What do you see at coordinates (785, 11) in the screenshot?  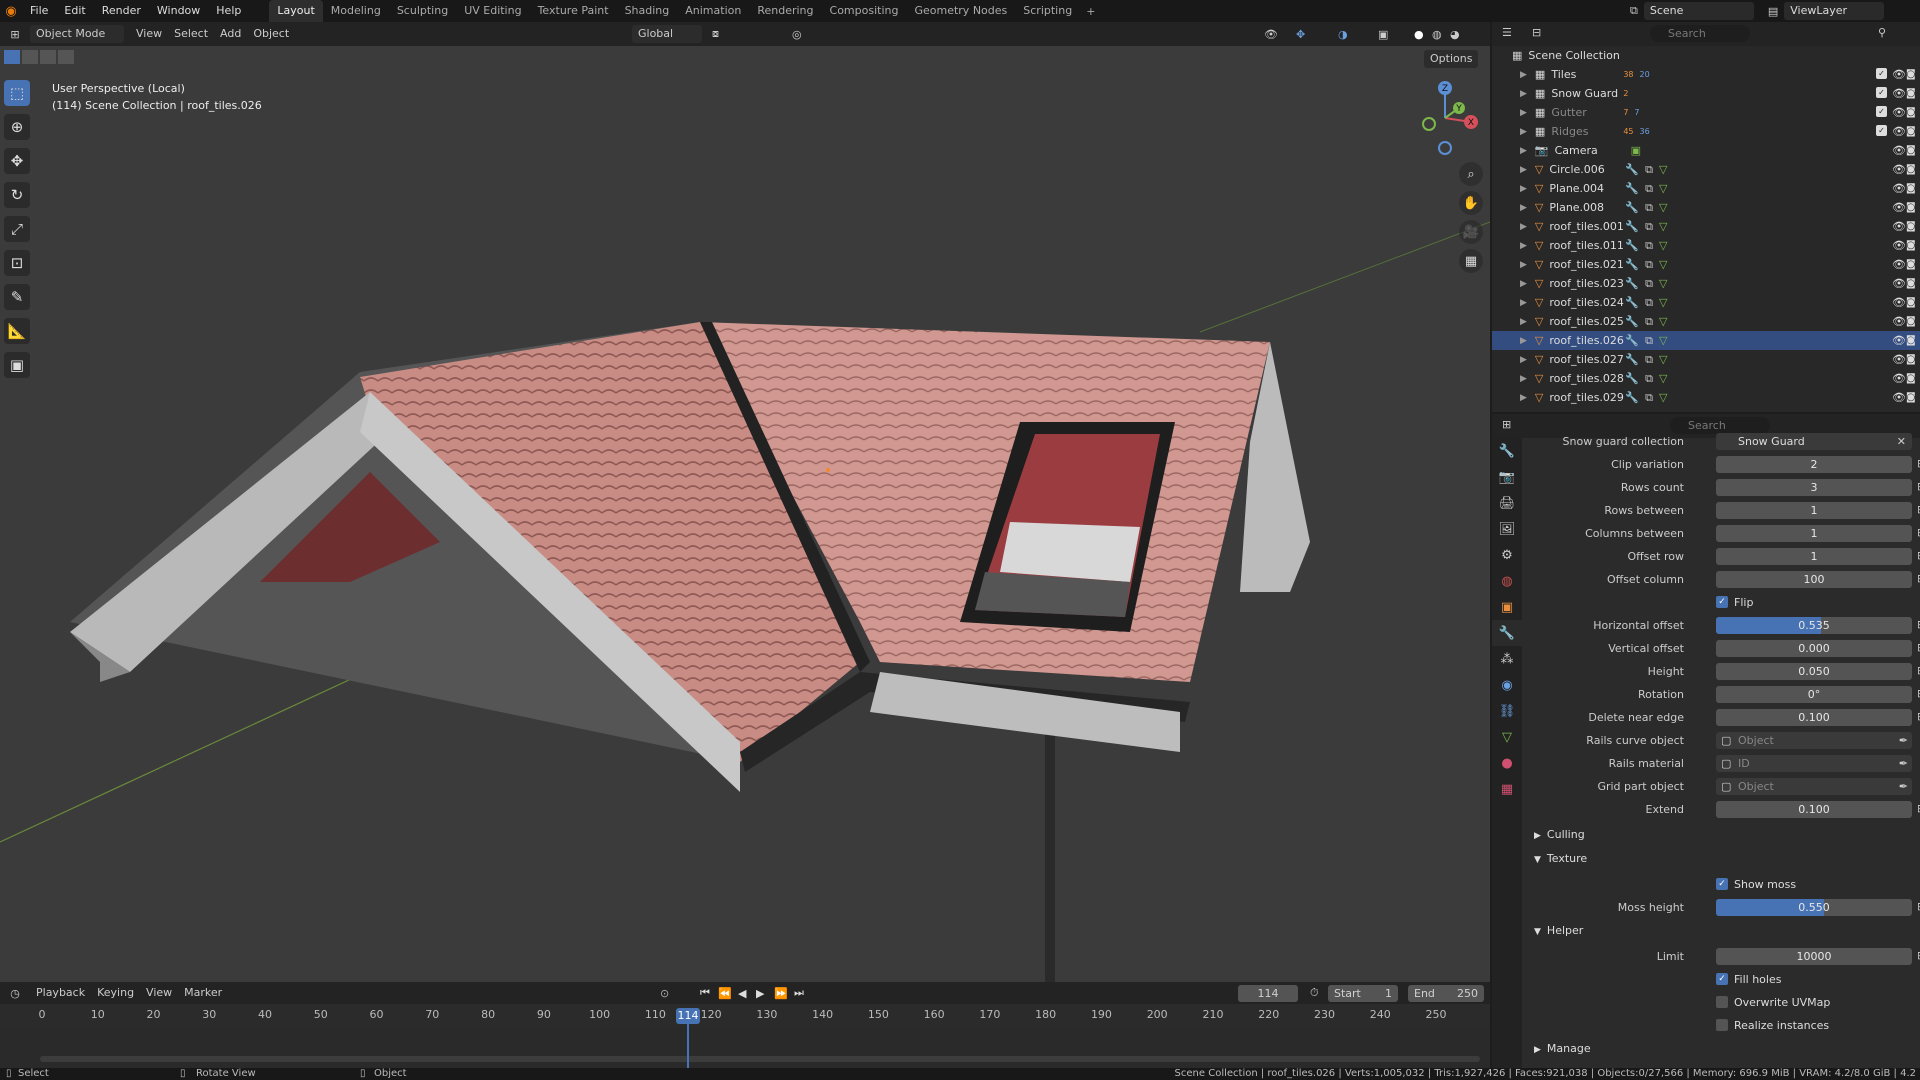 I see `tab-rendering: Rendering` at bounding box center [785, 11].